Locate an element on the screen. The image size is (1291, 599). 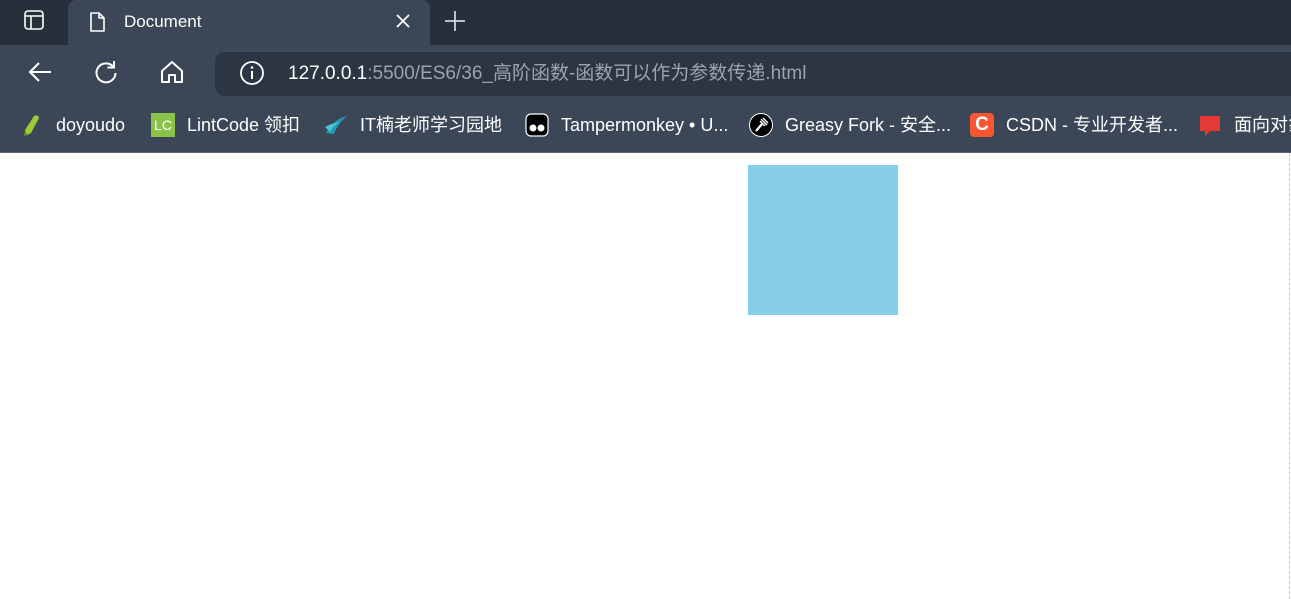
bookmark-lintcode: LC LintCode 领扣 is located at coordinates (225, 125).